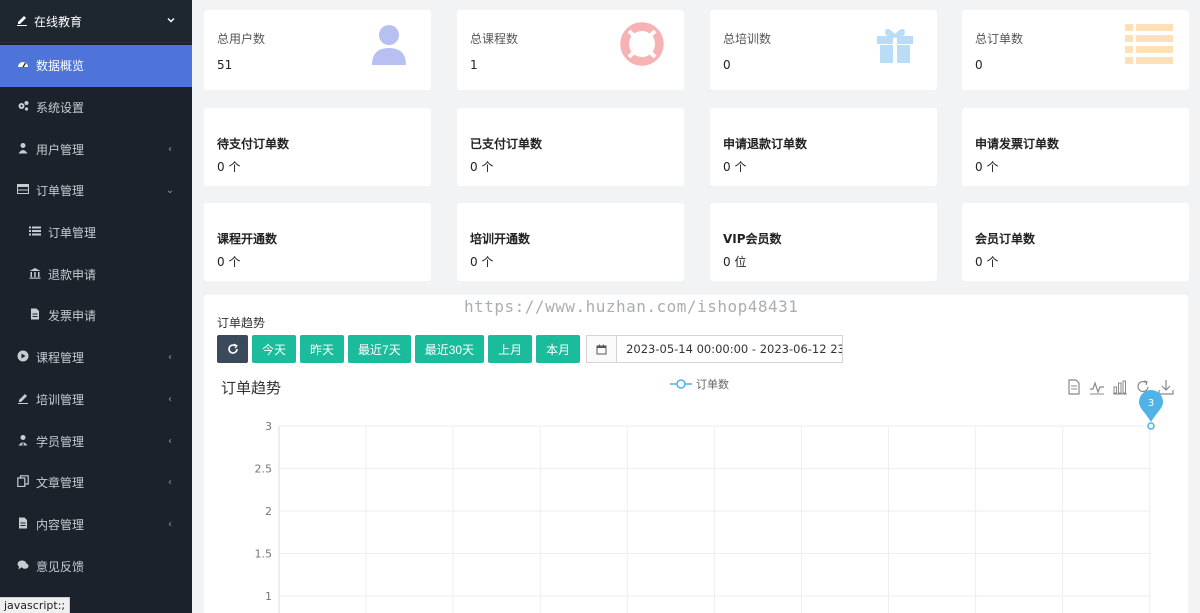  What do you see at coordinates (60, 566) in the screenshot?
I see `sidebar-item-label: 意见反馈` at bounding box center [60, 566].